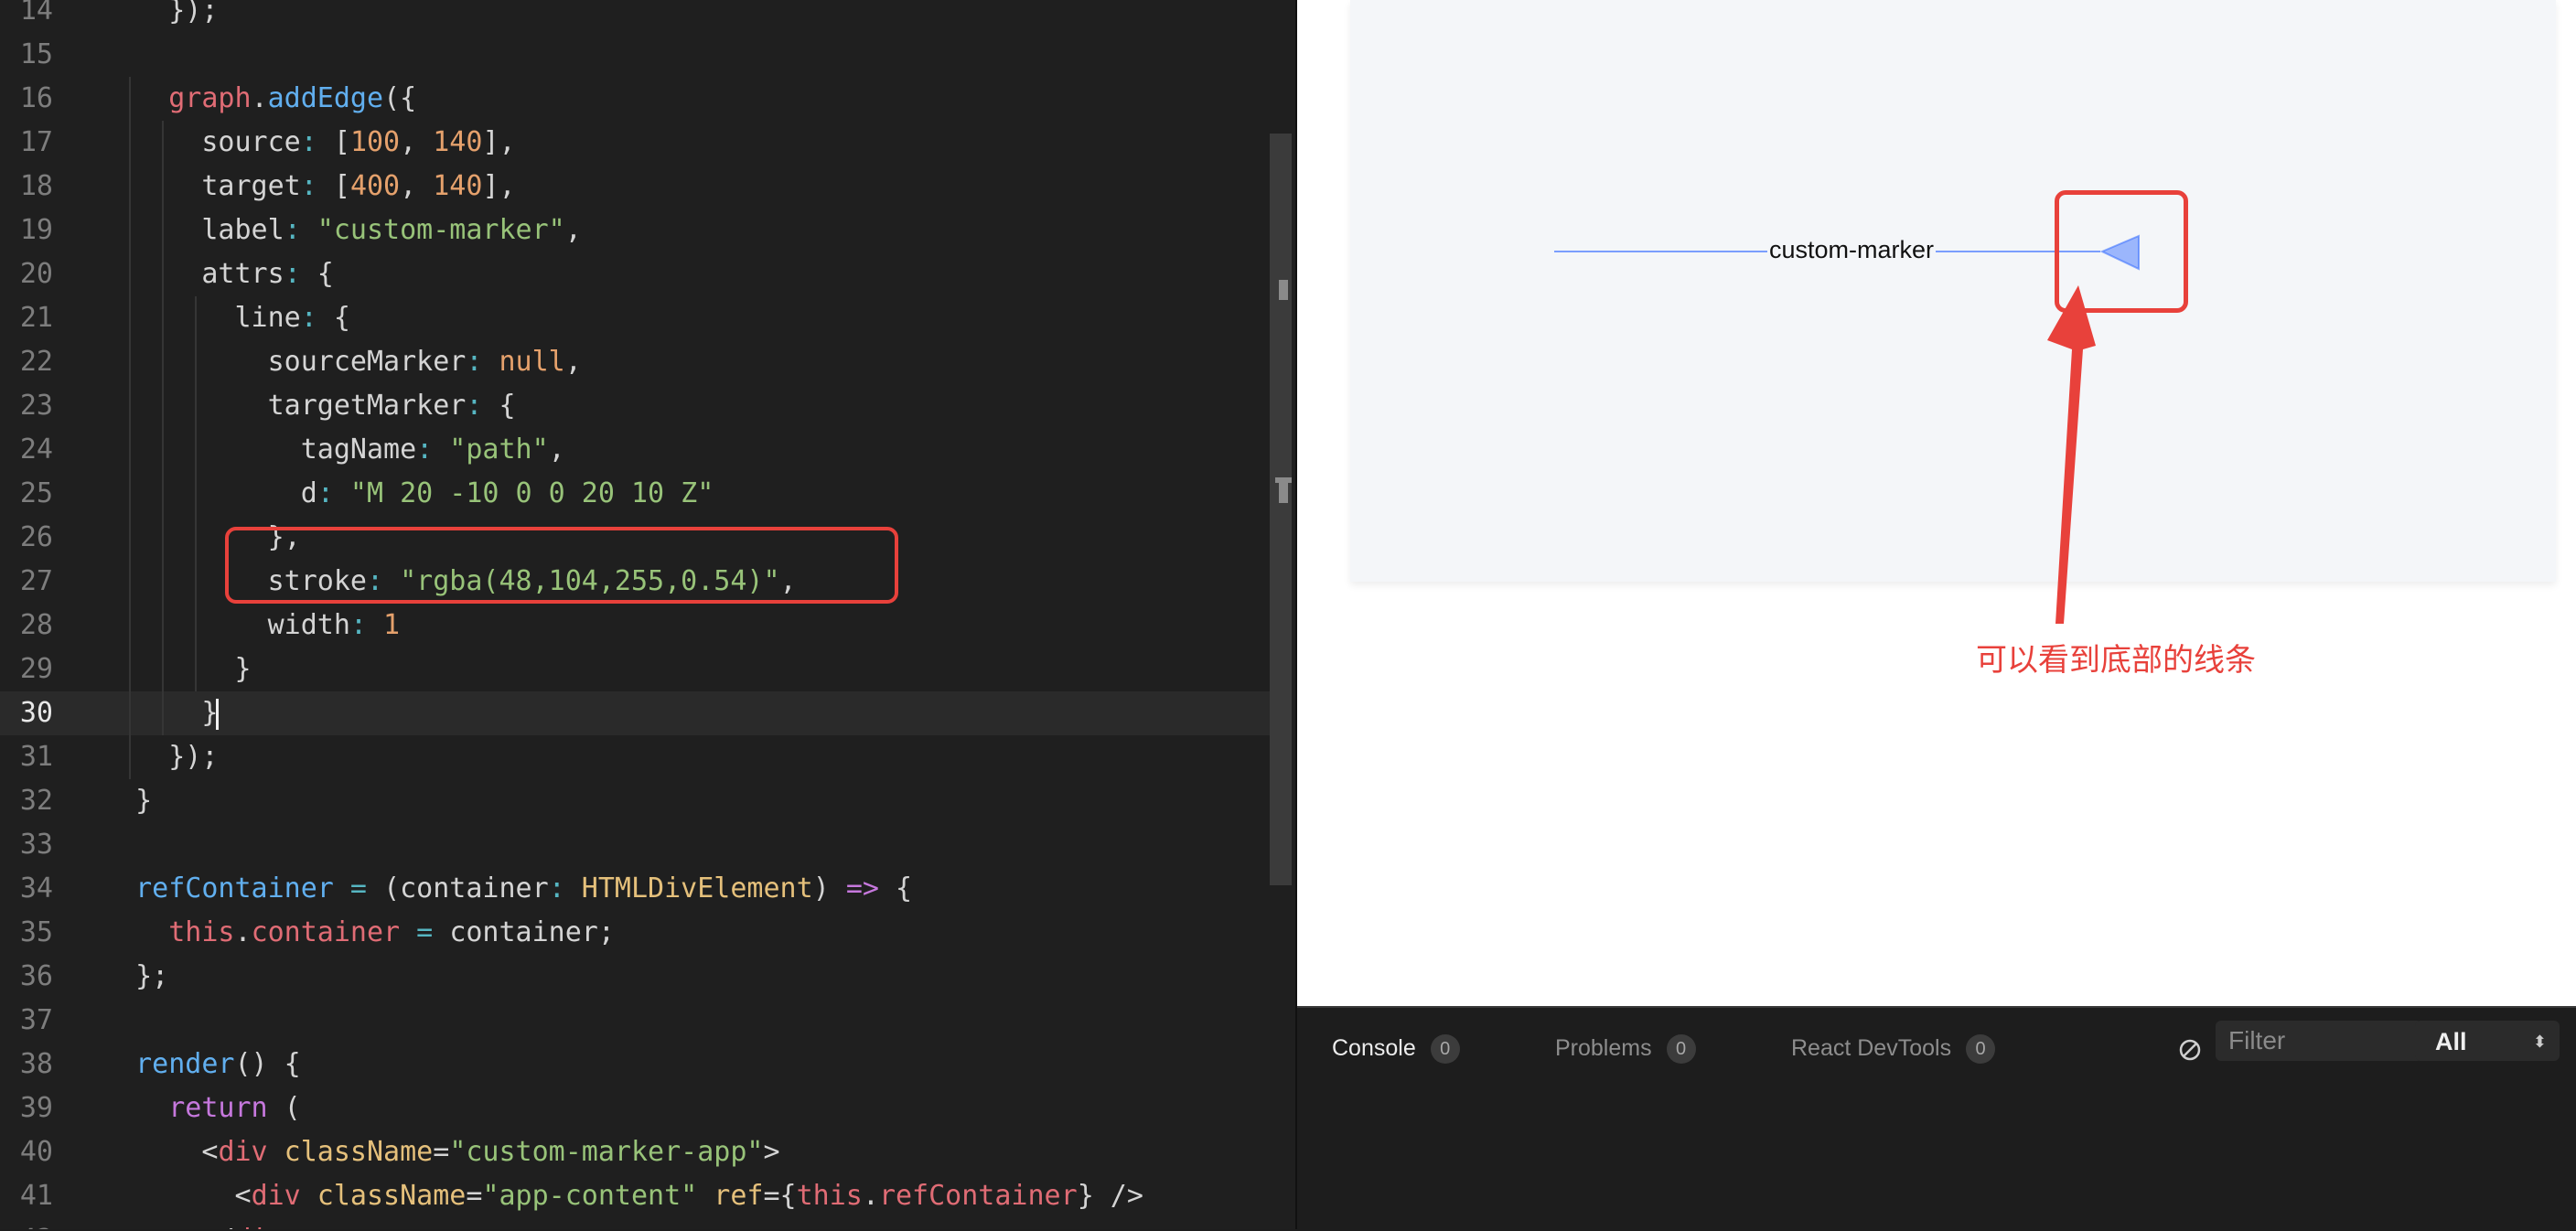 The width and height of the screenshot is (2576, 1231). What do you see at coordinates (636, 845) in the screenshot?
I see `code-line: 33` at bounding box center [636, 845].